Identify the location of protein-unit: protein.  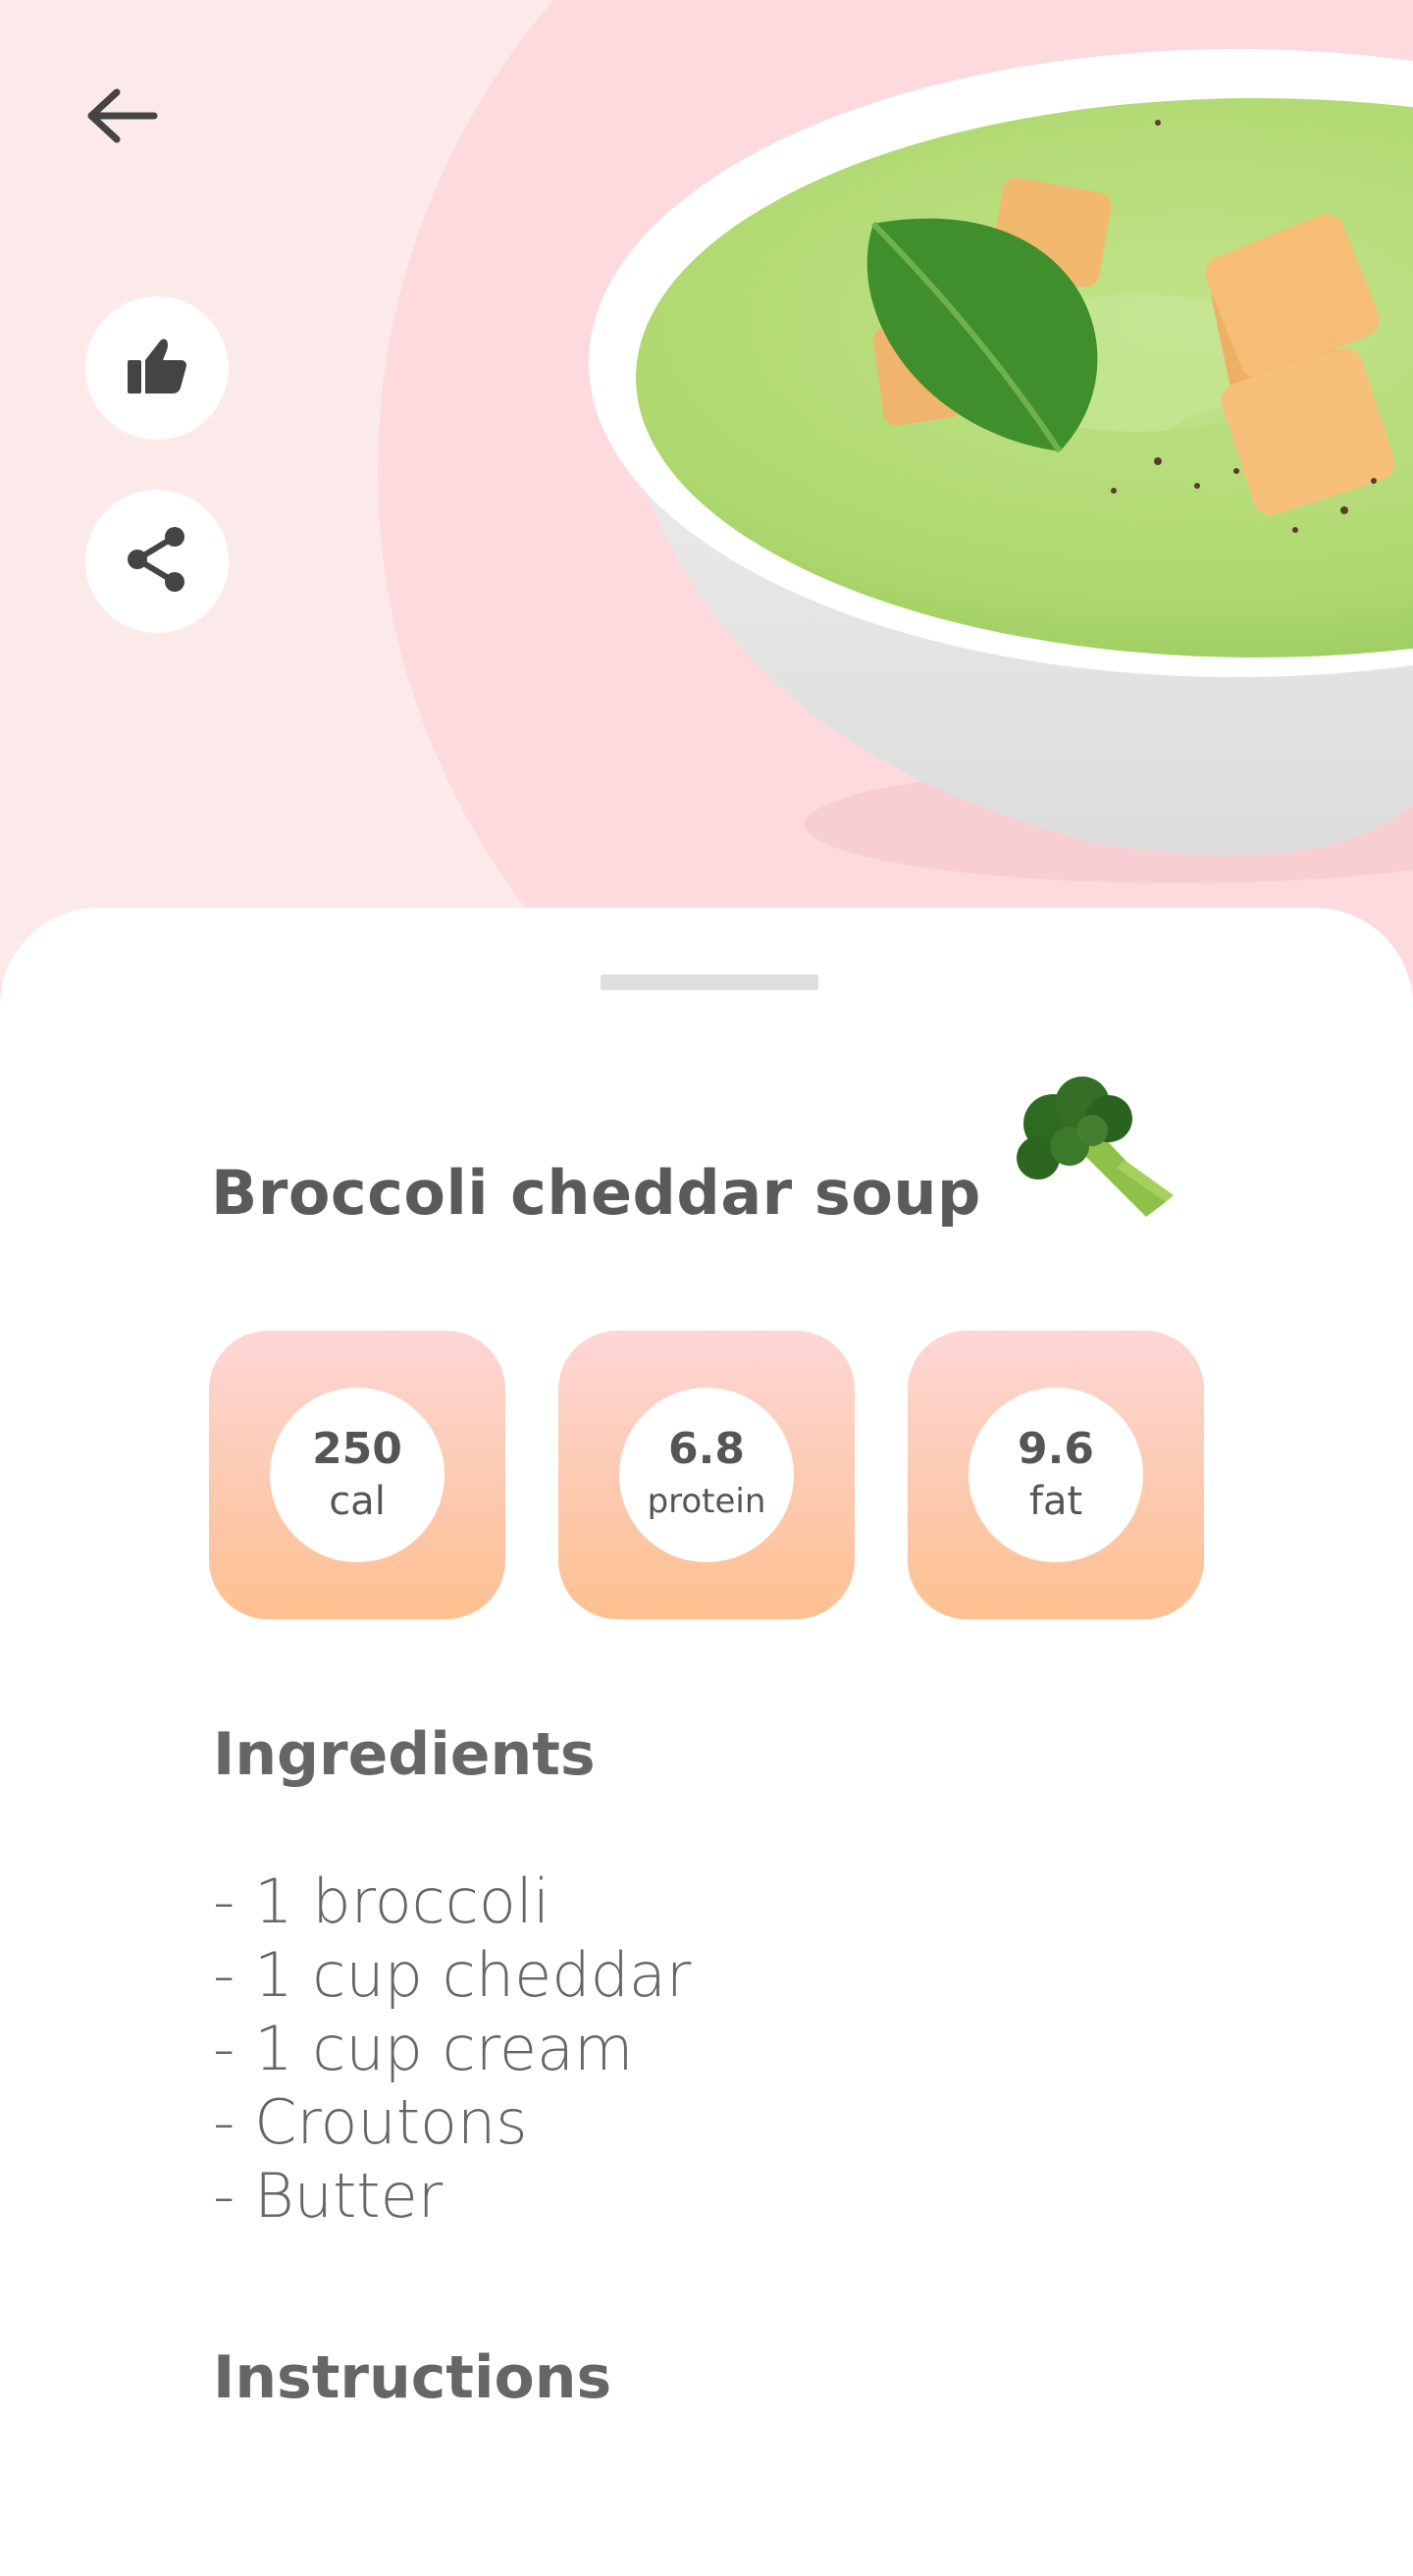
(706, 1501).